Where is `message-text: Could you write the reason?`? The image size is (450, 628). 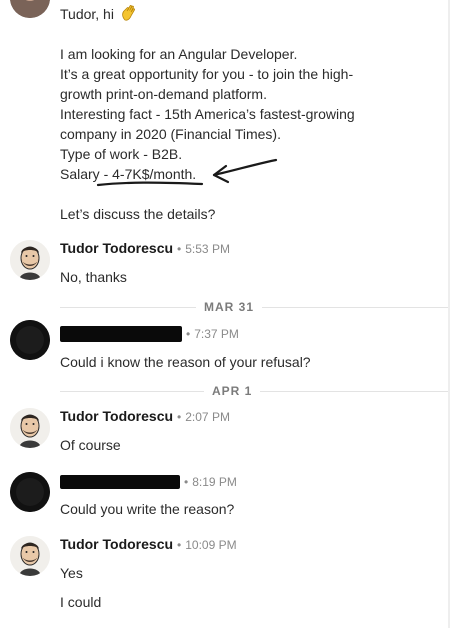 message-text: Could you write the reason? is located at coordinates (147, 509).